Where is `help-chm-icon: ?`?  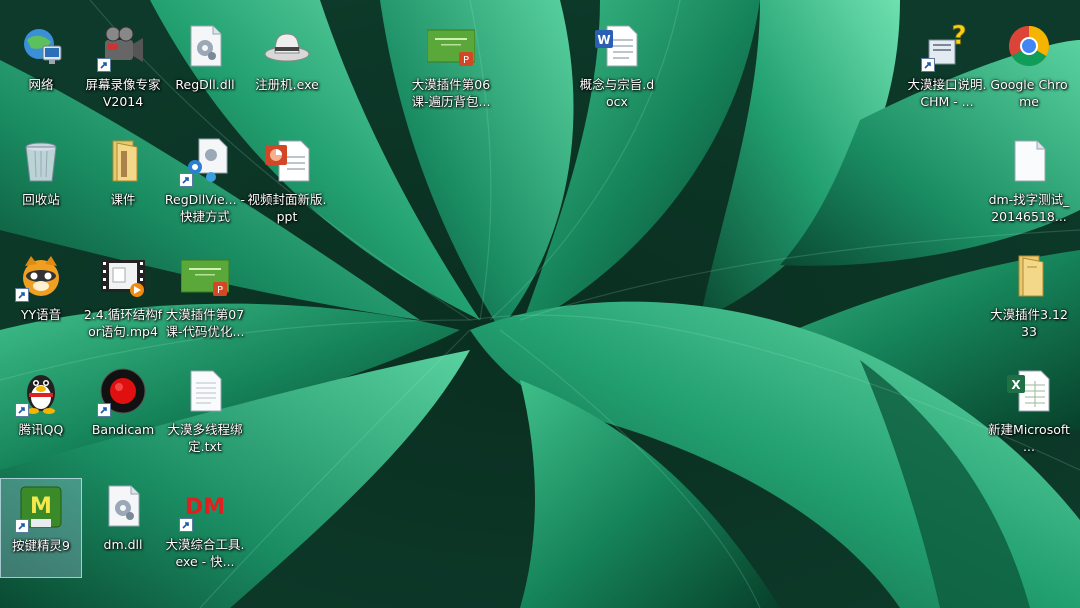 help-chm-icon: ? is located at coordinates (946, 47).